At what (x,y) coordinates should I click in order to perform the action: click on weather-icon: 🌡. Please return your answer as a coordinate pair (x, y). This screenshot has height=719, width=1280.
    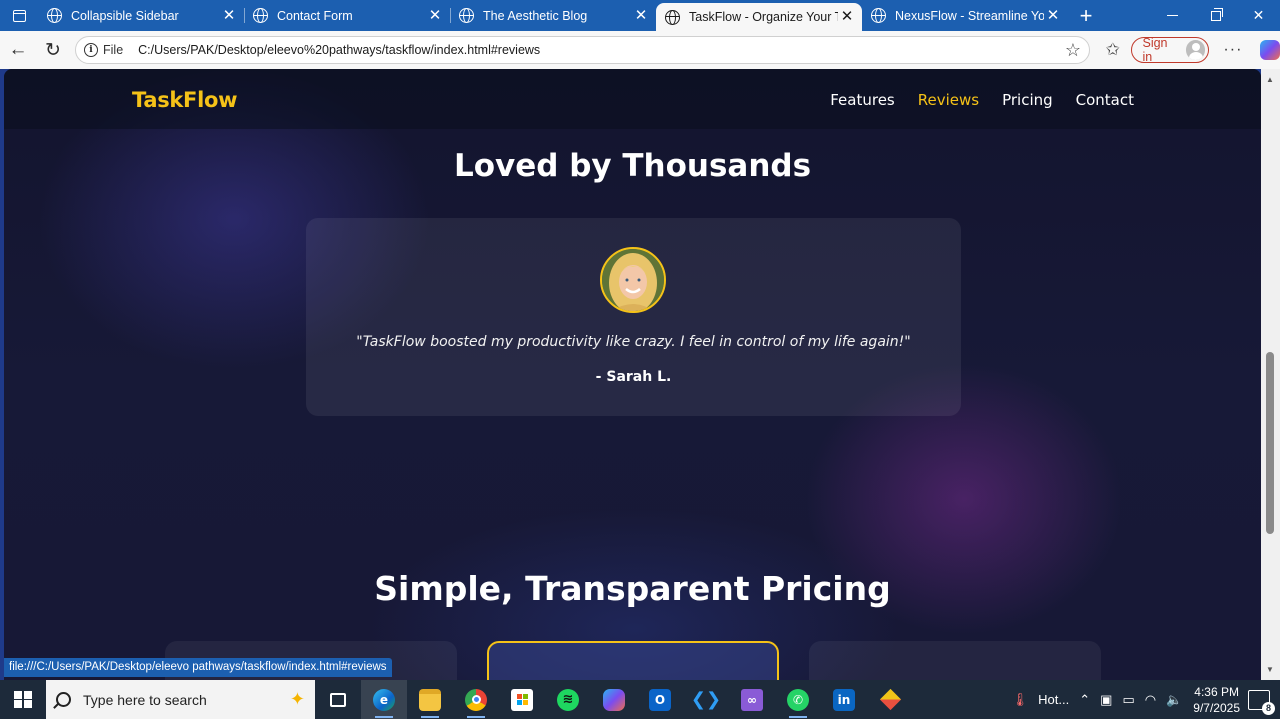
    Looking at the image, I should click on (1020, 700).